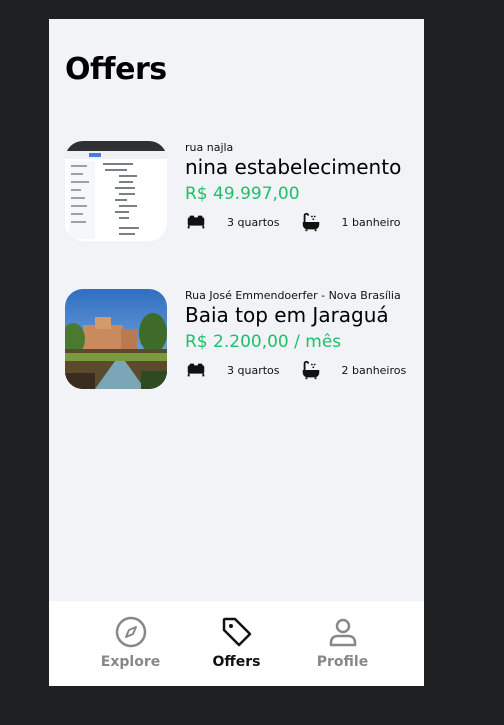  What do you see at coordinates (342, 662) in the screenshot?
I see `nav-label-profile: Profile` at bounding box center [342, 662].